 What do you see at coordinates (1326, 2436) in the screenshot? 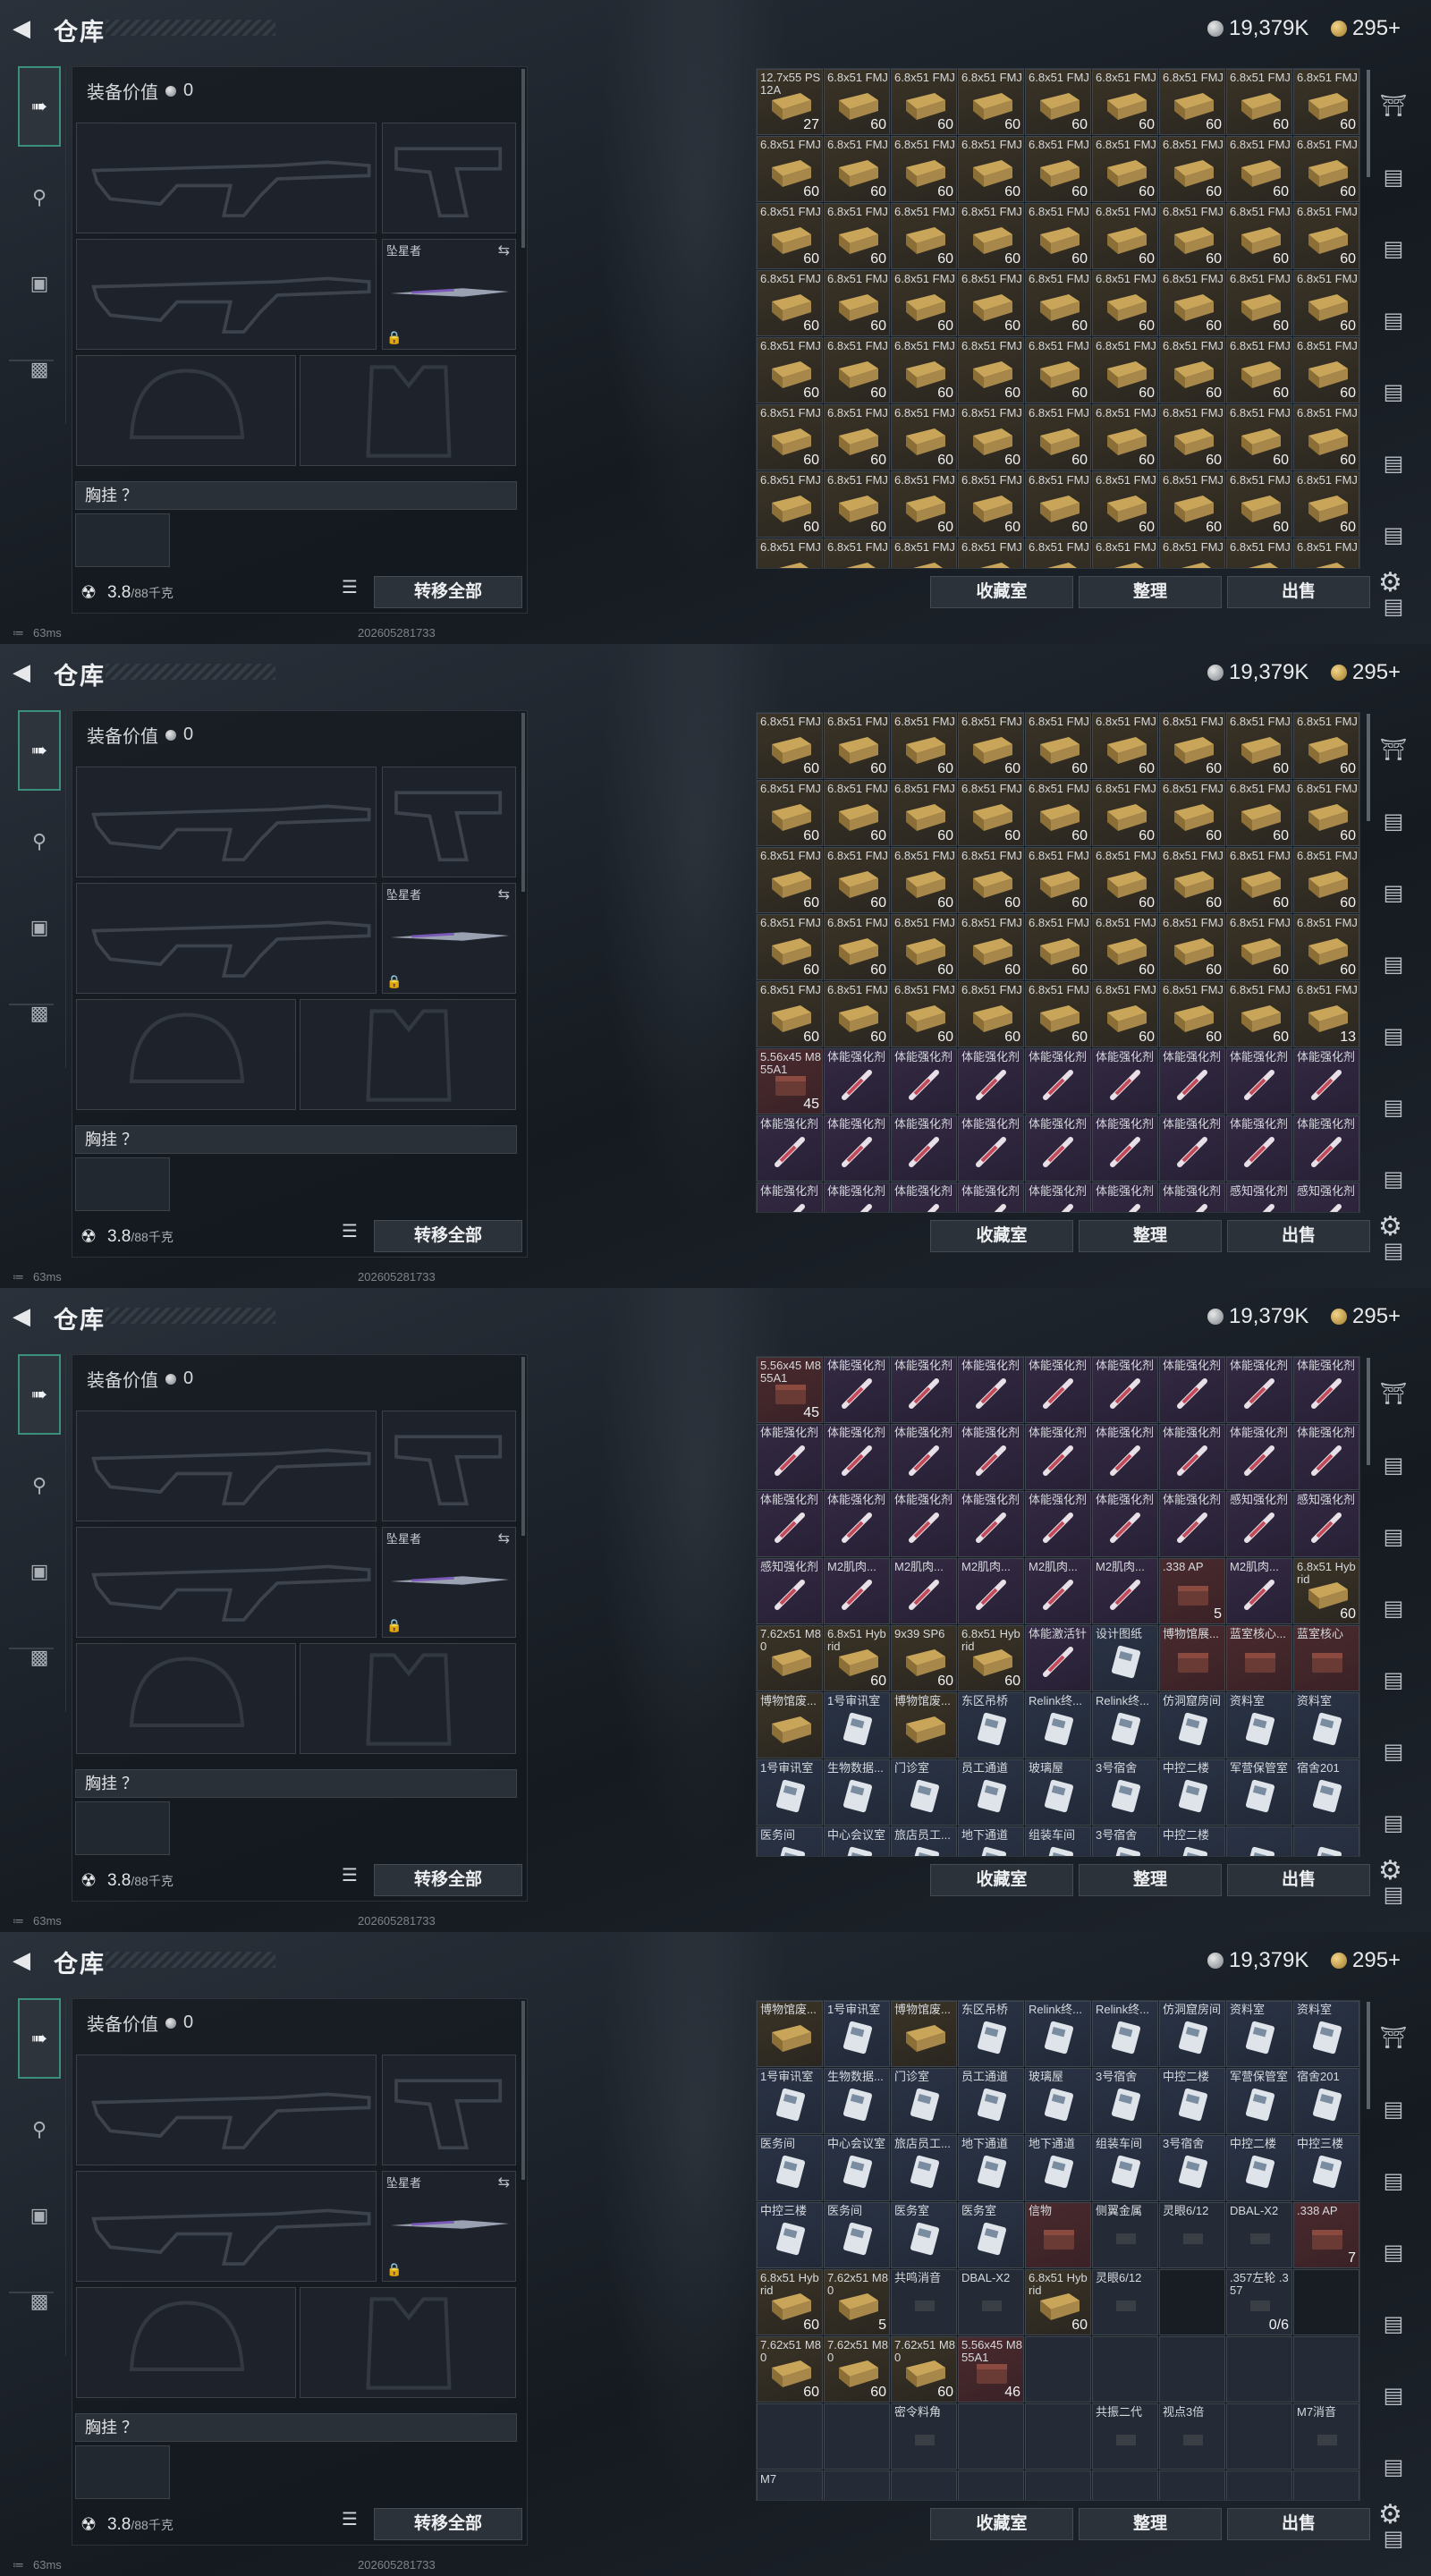
I see `inventory-item: M7消音` at bounding box center [1326, 2436].